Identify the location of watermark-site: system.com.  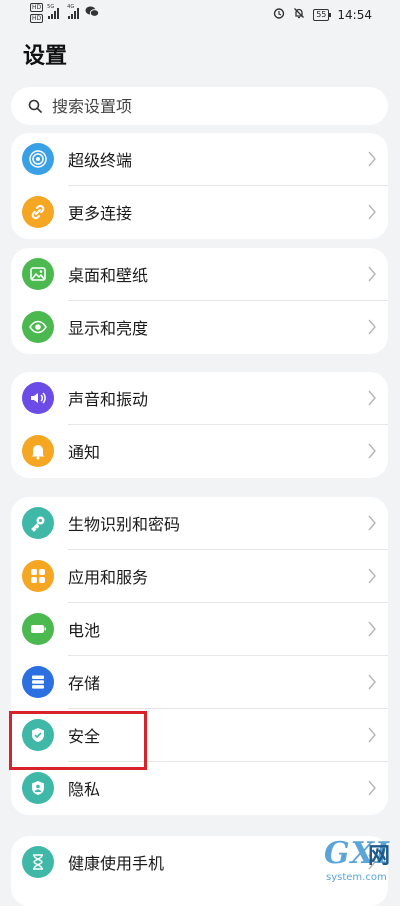
(356, 877).